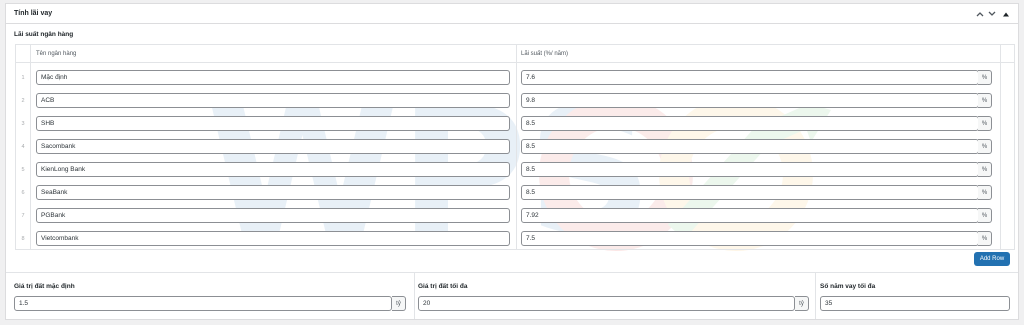 The width and height of the screenshot is (1024, 325). What do you see at coordinates (515, 192) in the screenshot?
I see `table-row: 6 SeaBank 8.5 %` at bounding box center [515, 192].